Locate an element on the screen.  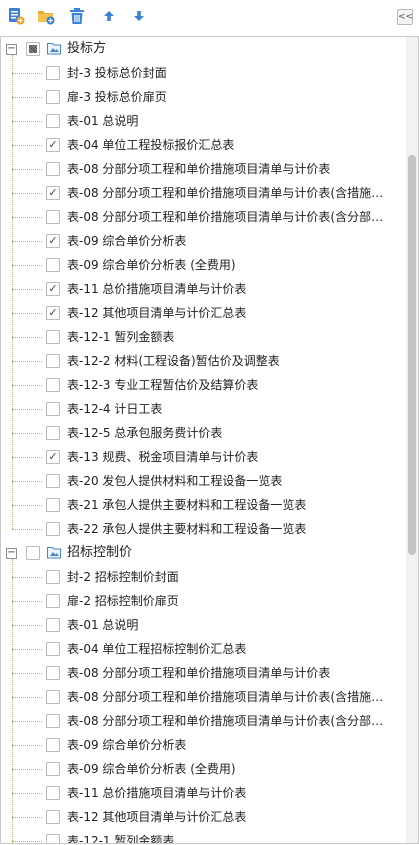
tree-item-label: 表-04 单位工程投标报价汇总表 is located at coordinates (151, 145).